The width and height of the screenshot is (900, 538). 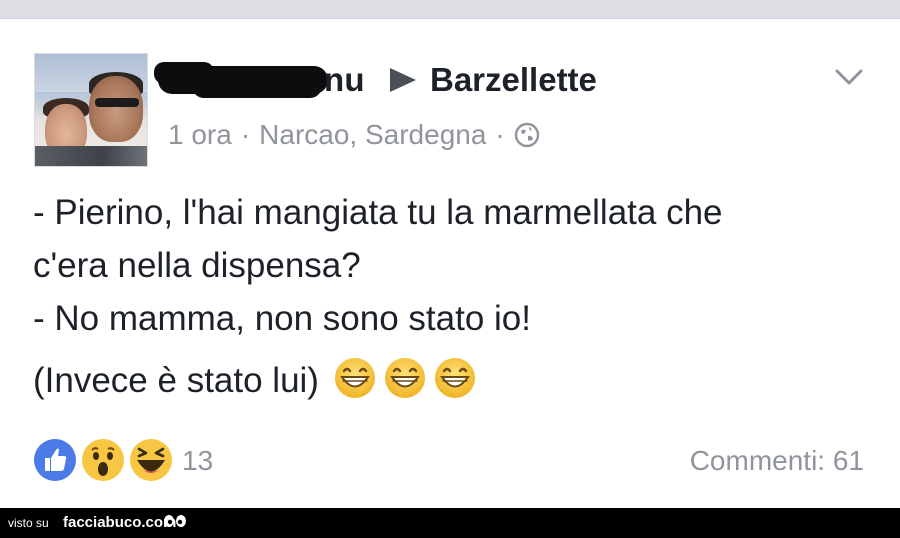 What do you see at coordinates (120, 522) in the screenshot?
I see `watermark-brand: facciabuco.com` at bounding box center [120, 522].